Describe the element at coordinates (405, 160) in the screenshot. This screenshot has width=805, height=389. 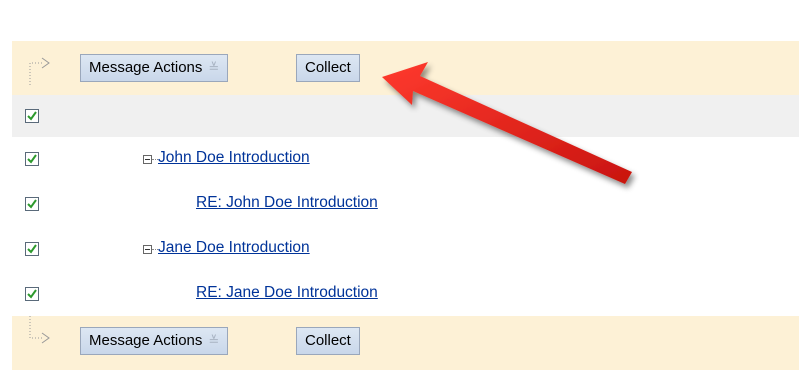
I see `table-row: John Doe Introduction` at that location.